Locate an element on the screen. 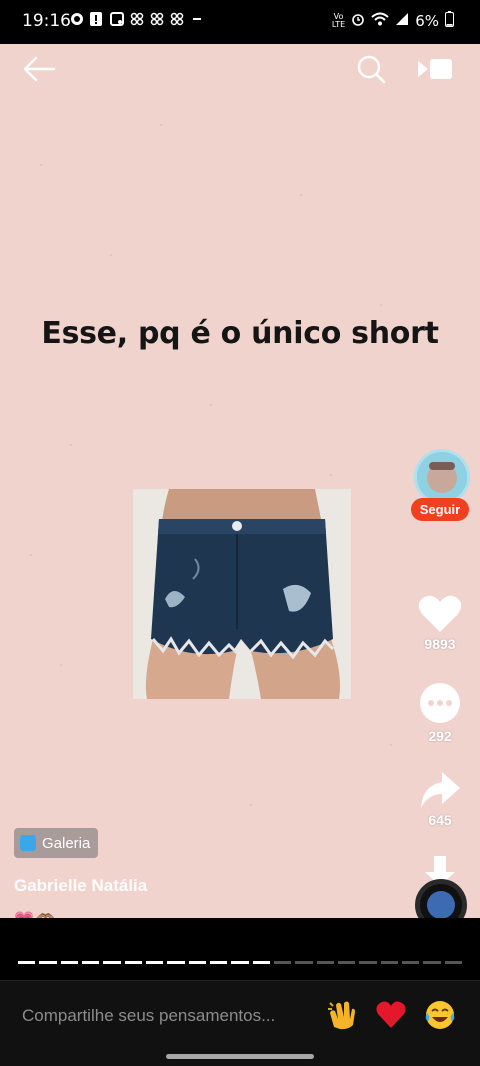  back-arrow-icon is located at coordinates (39, 69).